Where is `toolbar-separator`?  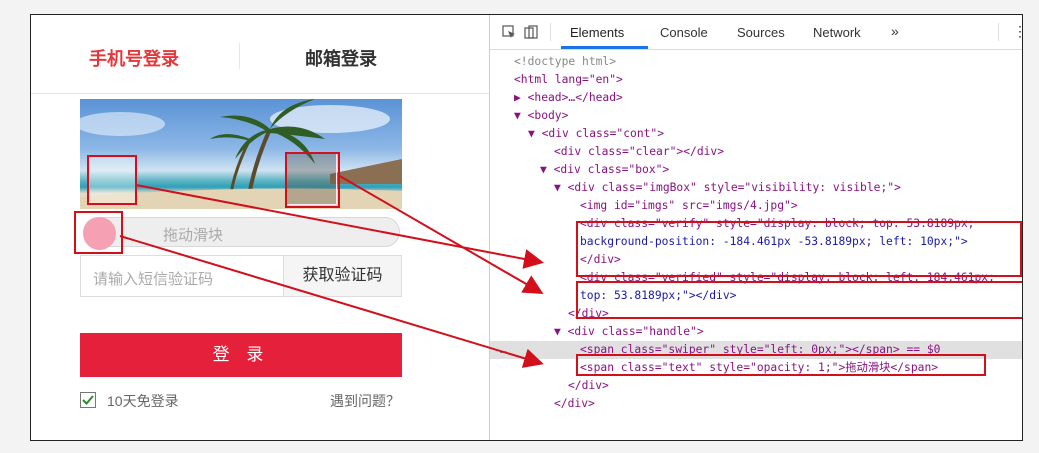
toolbar-separator is located at coordinates (550, 32).